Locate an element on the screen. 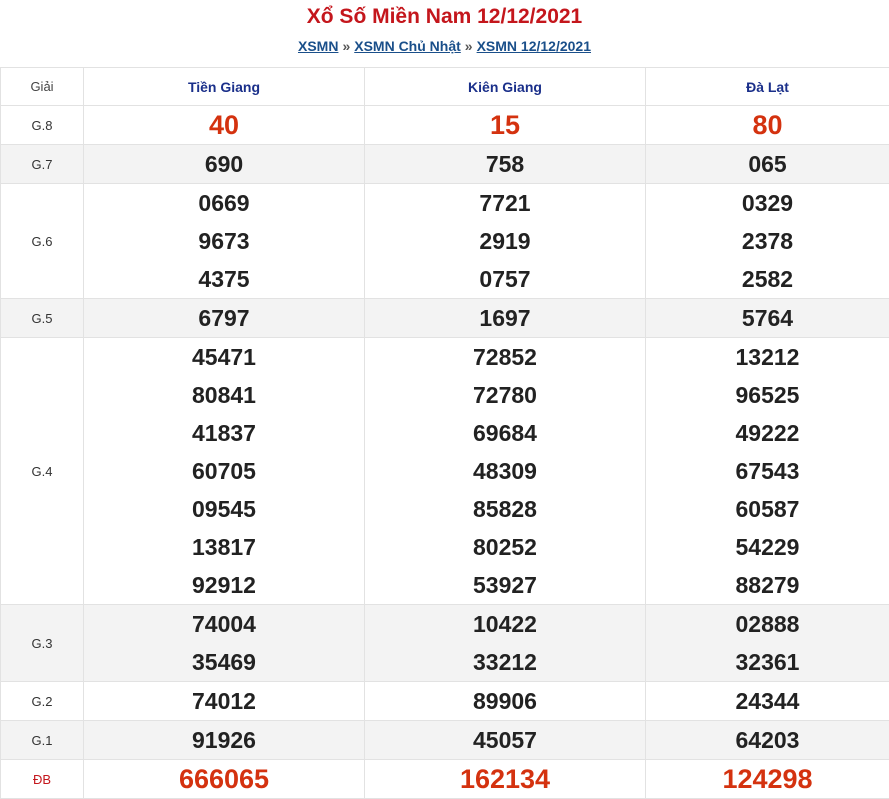 The height and width of the screenshot is (799, 889). prize-number: 02888 is located at coordinates (767, 624).